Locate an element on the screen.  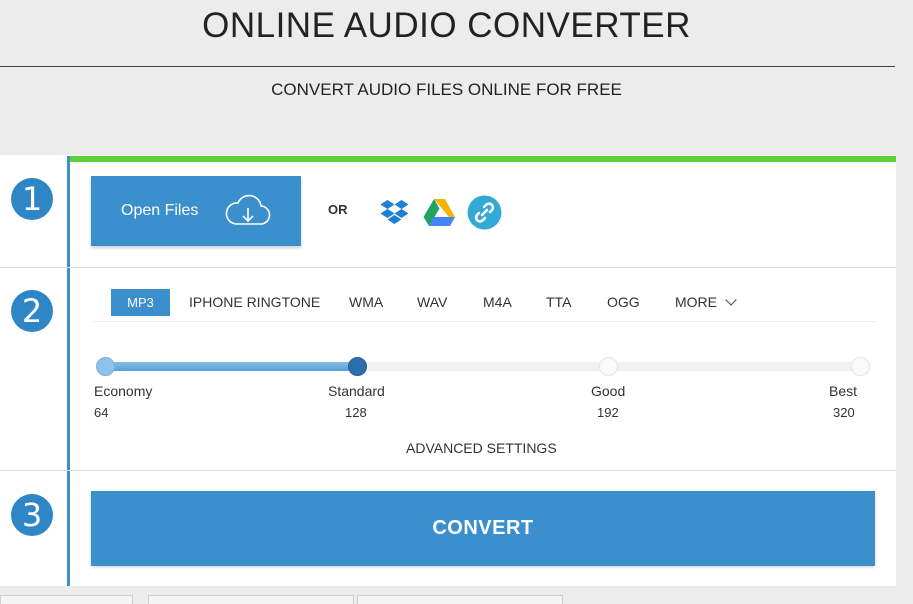
convert-button: CONVERT is located at coordinates (483, 528).